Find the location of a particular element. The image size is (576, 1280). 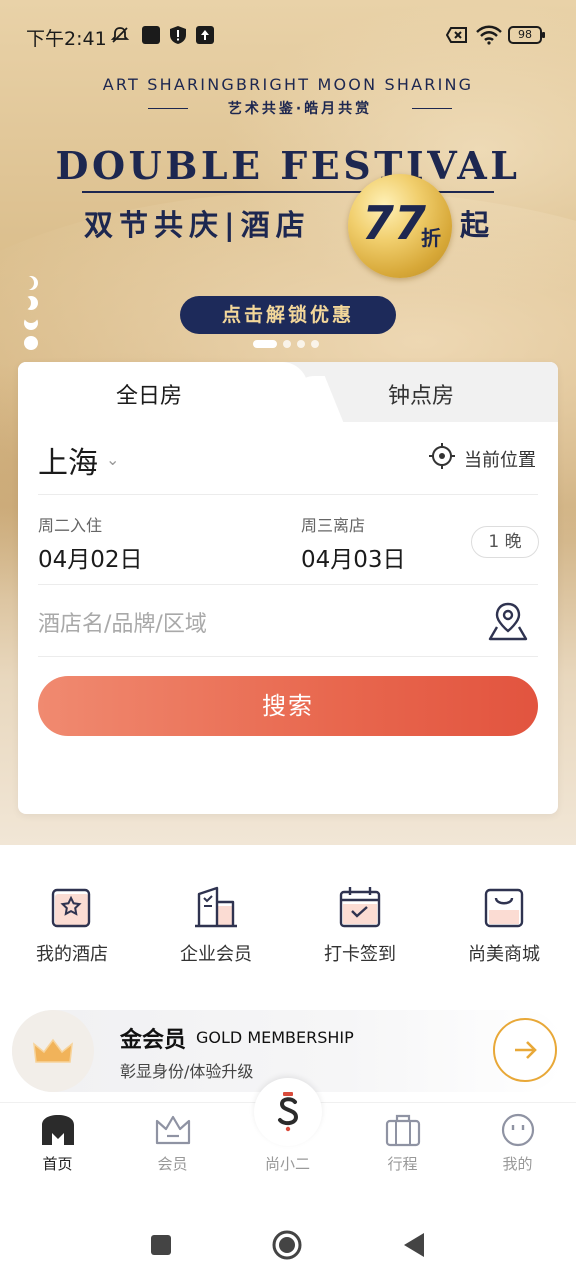

recent-apps-icon is located at coordinates (161, 1245).